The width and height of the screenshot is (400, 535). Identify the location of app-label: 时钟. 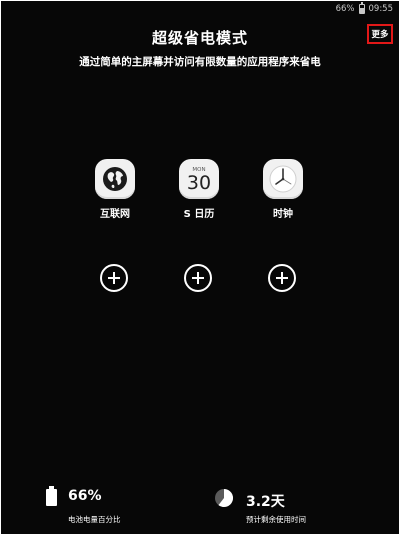
(283, 214).